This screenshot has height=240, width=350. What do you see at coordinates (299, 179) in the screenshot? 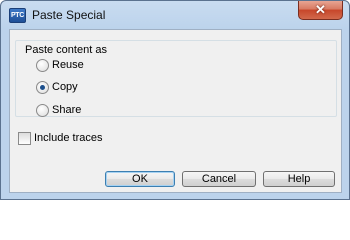
I see `help-button: Help` at bounding box center [299, 179].